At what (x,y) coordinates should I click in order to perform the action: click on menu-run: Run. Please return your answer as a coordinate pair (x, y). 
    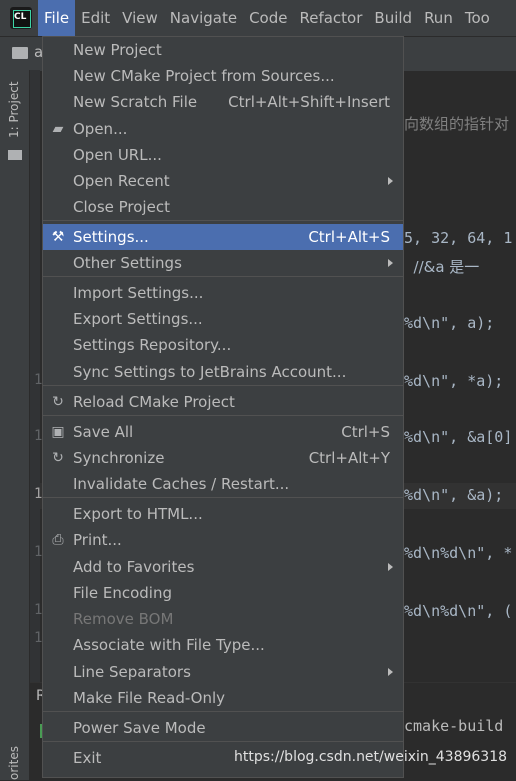
    Looking at the image, I should click on (438, 18).